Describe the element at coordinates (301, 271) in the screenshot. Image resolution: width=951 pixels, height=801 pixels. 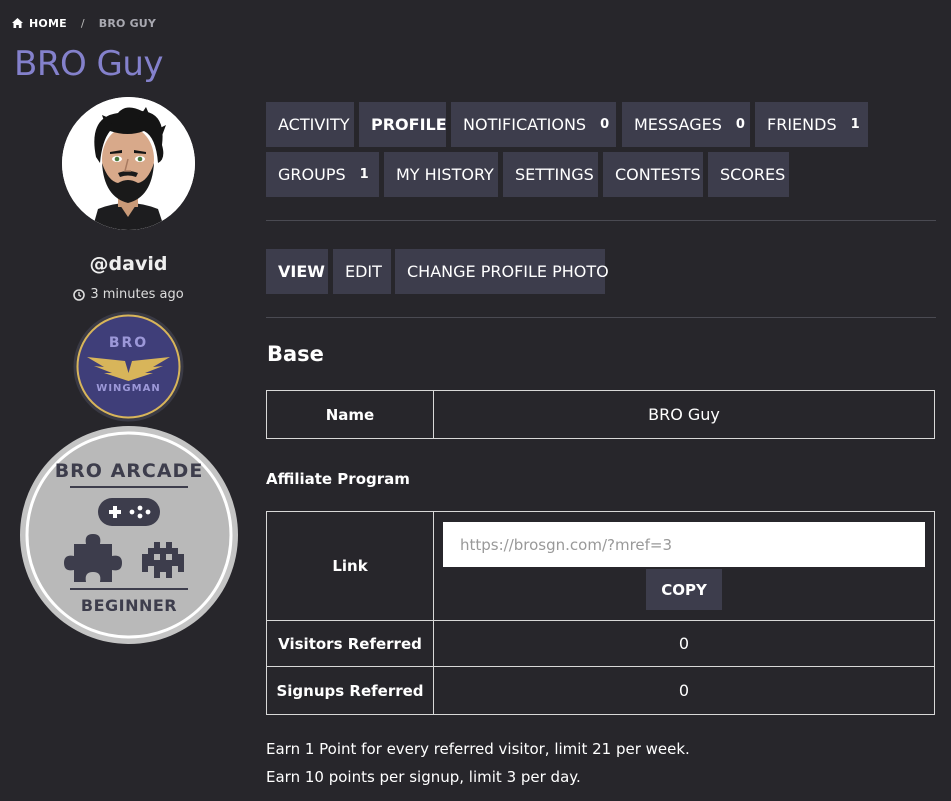
I see `subtab-view-label: VIEW` at that location.